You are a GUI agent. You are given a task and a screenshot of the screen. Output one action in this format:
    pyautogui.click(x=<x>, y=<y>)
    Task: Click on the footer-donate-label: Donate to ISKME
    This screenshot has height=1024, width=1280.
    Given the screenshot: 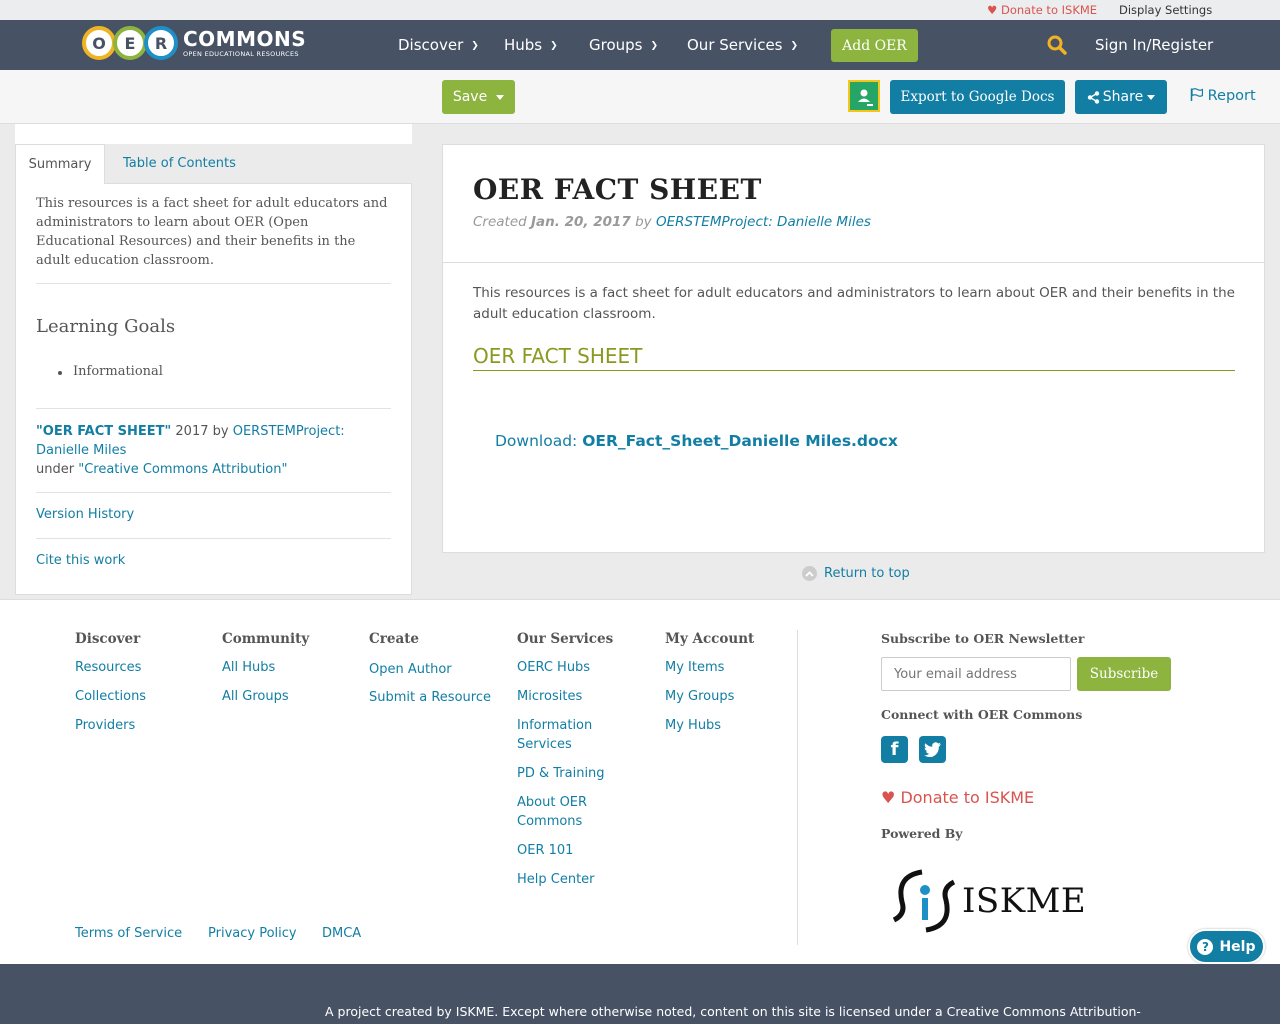 What is the action you would take?
    pyautogui.click(x=967, y=797)
    